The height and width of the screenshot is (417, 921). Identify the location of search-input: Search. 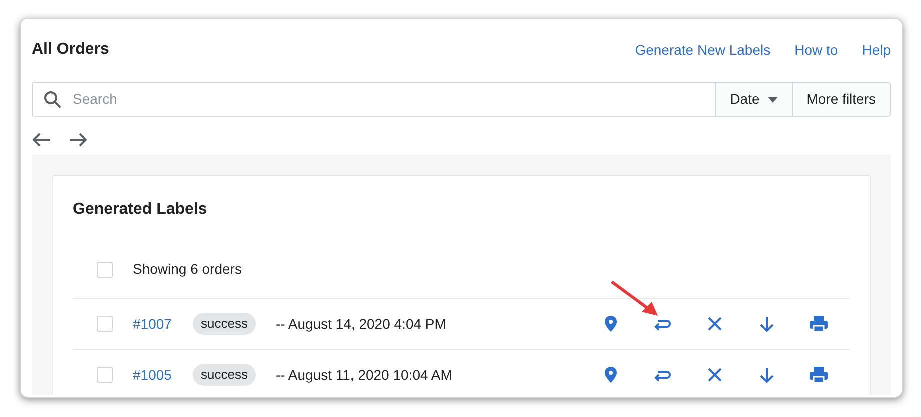
(394, 99).